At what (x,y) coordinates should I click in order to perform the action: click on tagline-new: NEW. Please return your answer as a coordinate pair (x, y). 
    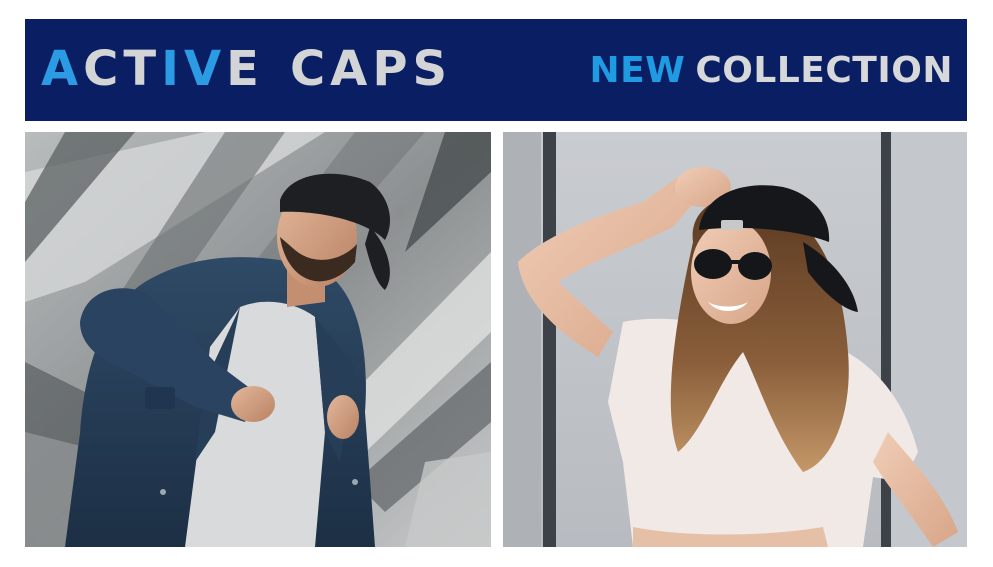
    Looking at the image, I should click on (637, 70).